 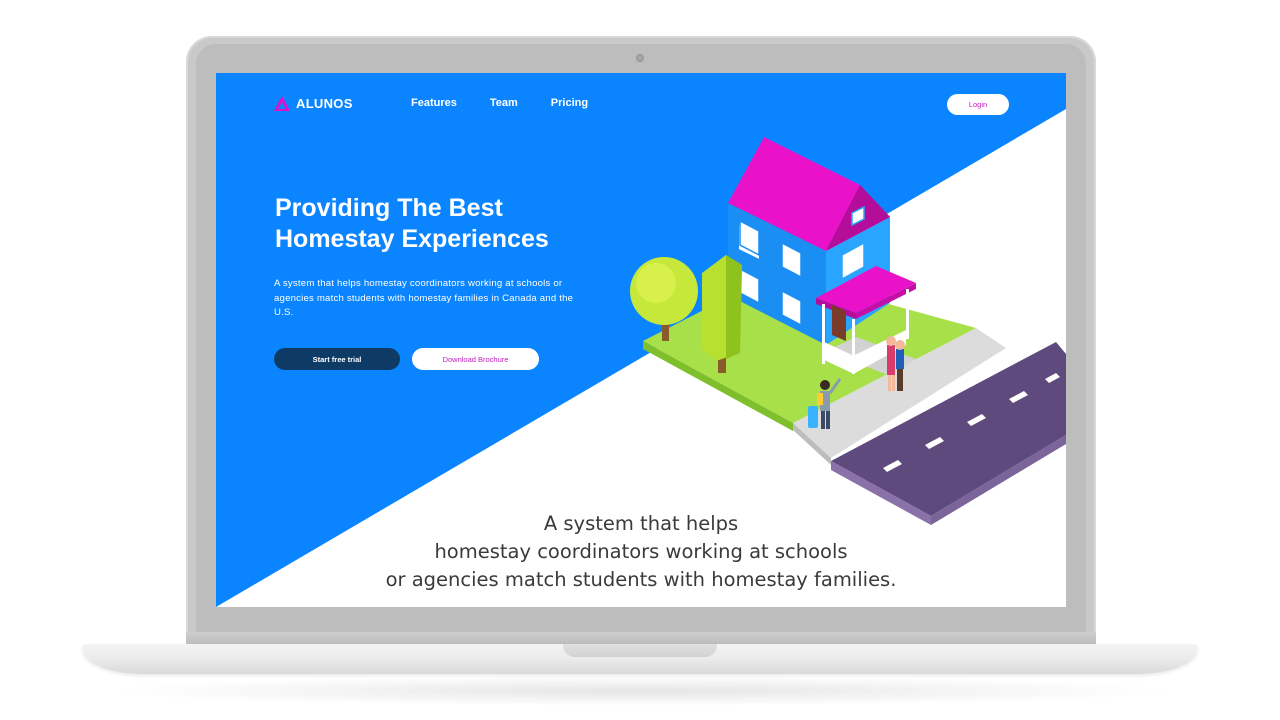 I want to click on main-nav: Features Team Pricing, so click(x=499, y=103).